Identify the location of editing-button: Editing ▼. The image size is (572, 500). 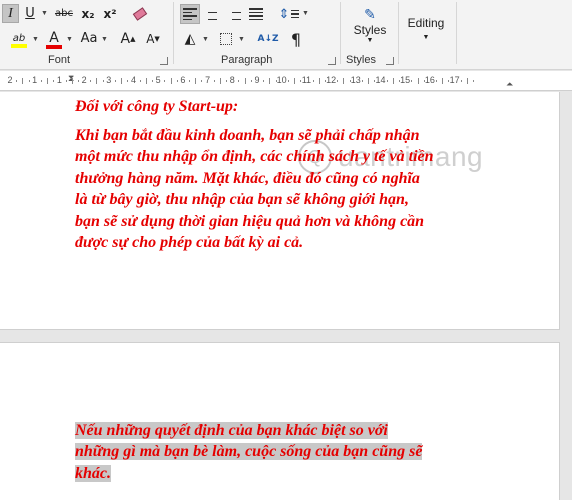
(426, 28).